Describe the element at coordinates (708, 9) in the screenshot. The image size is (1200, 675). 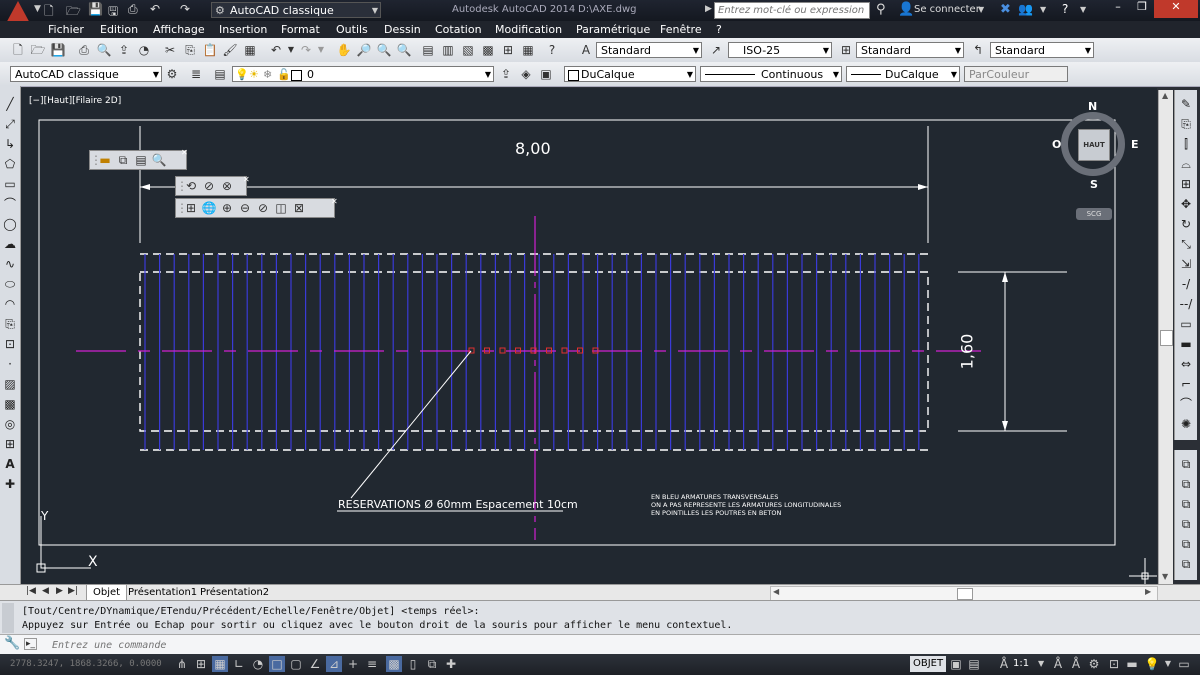
I see `search-arrow-icon: ▶` at that location.